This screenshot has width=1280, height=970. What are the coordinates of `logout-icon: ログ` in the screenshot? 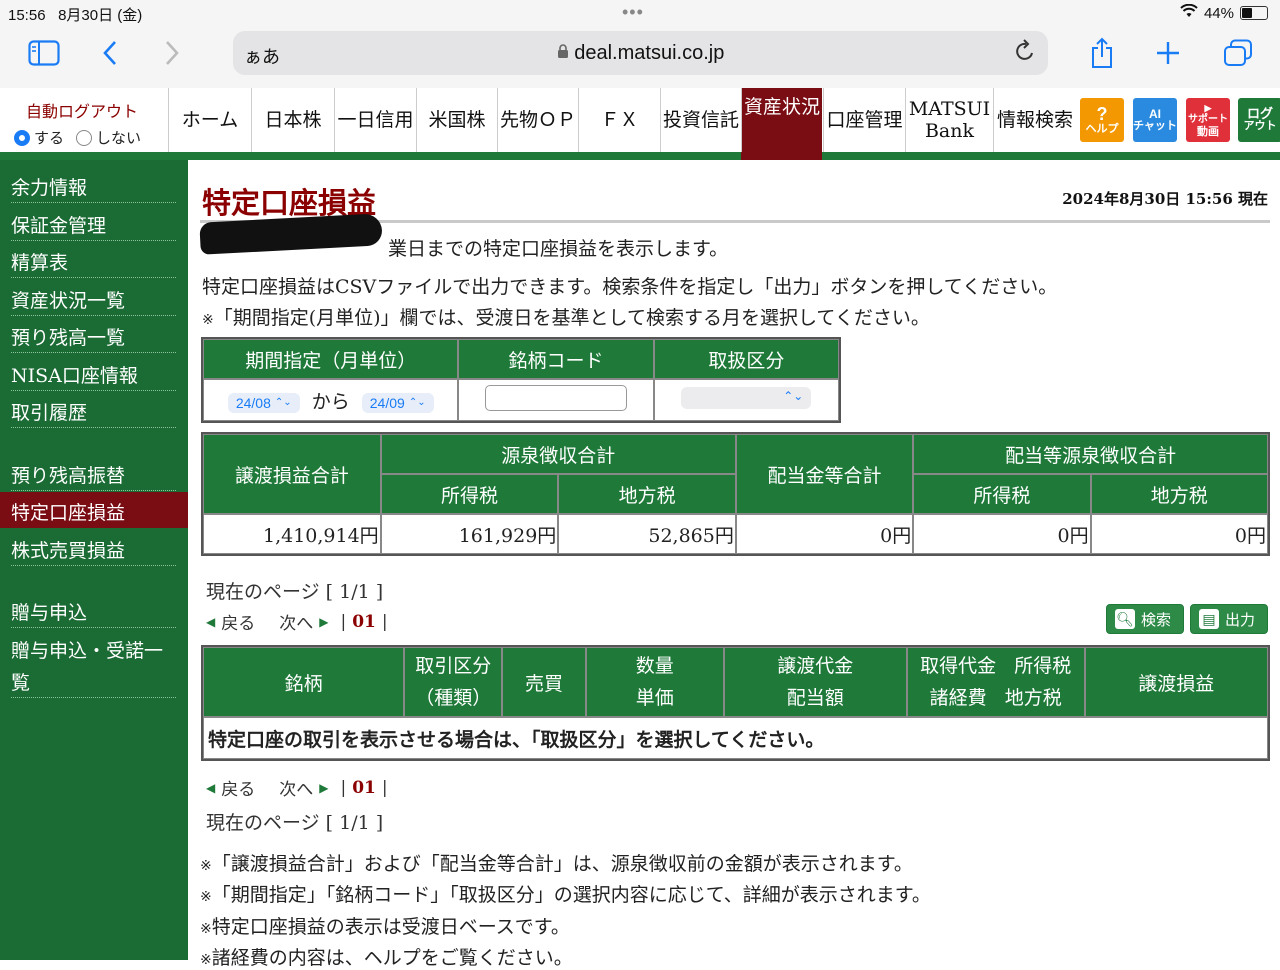 It's located at (1259, 113).